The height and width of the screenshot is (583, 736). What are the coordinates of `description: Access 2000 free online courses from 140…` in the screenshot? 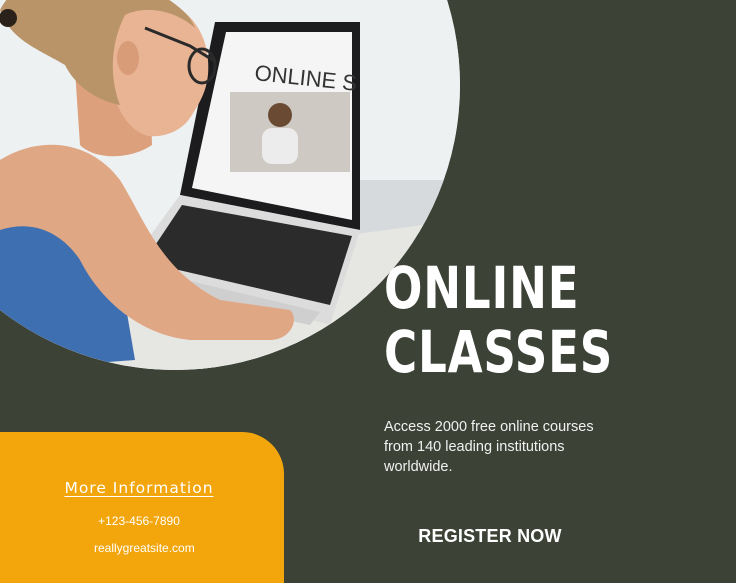 It's located at (504, 447).